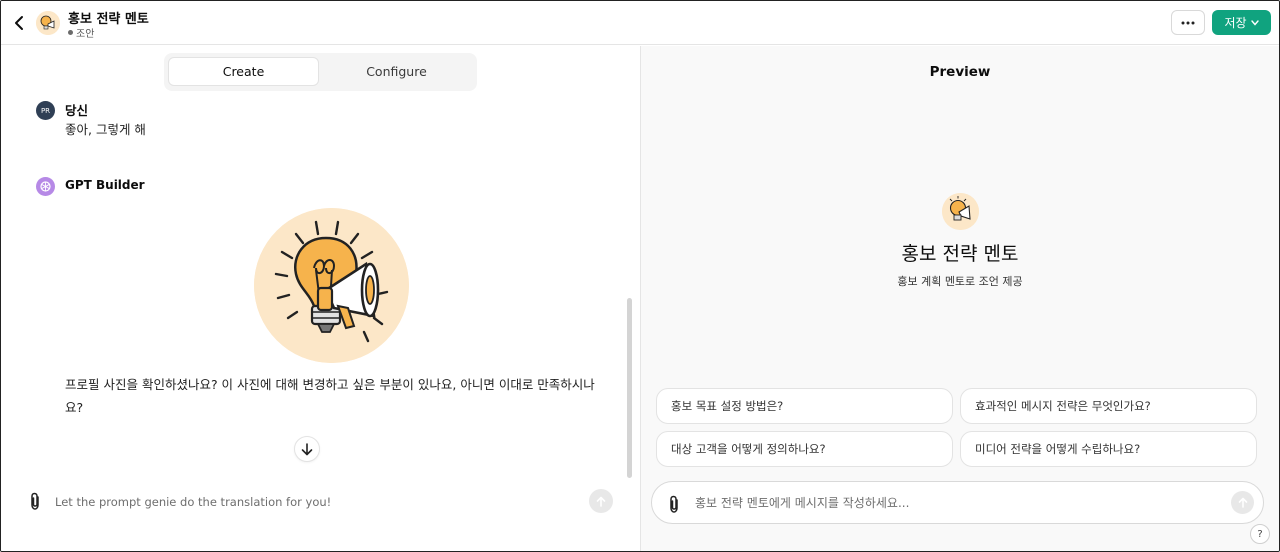  I want to click on attach-button, so click(35, 501).